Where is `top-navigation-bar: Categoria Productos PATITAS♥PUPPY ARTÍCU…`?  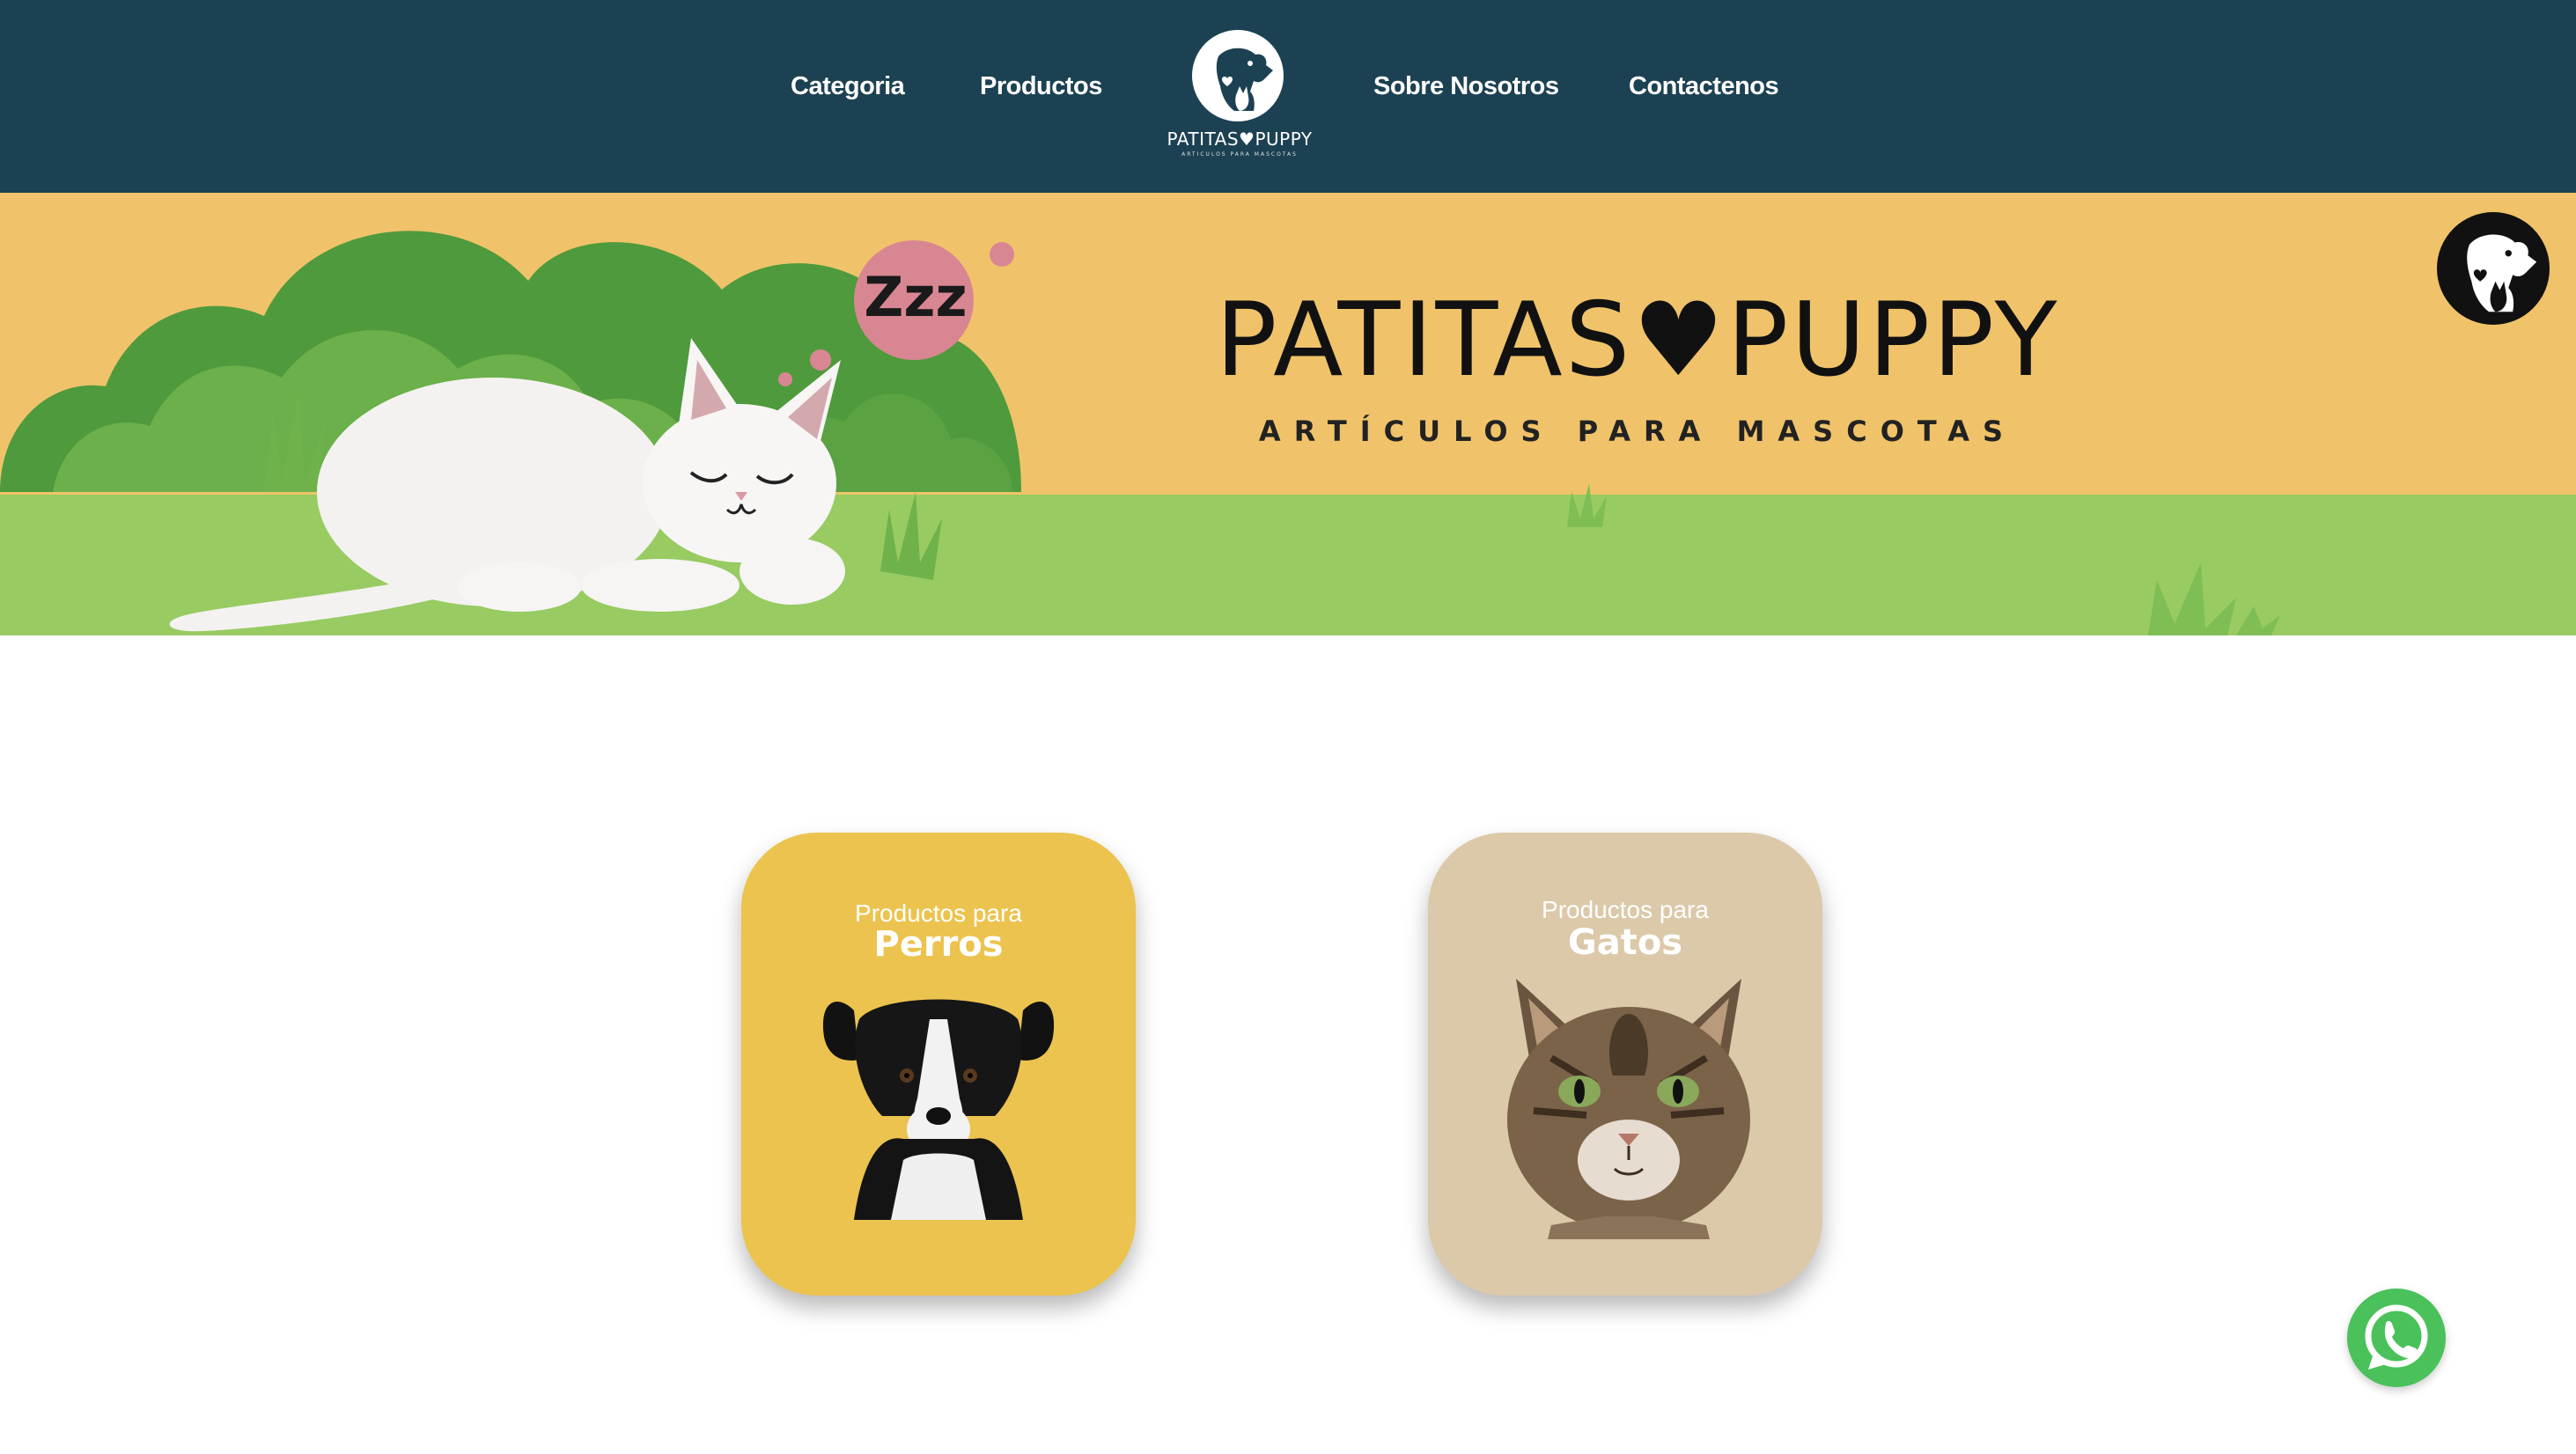
top-navigation-bar: Categoria Productos PATITAS♥PUPPY ARTÍCU… is located at coordinates (1288, 96).